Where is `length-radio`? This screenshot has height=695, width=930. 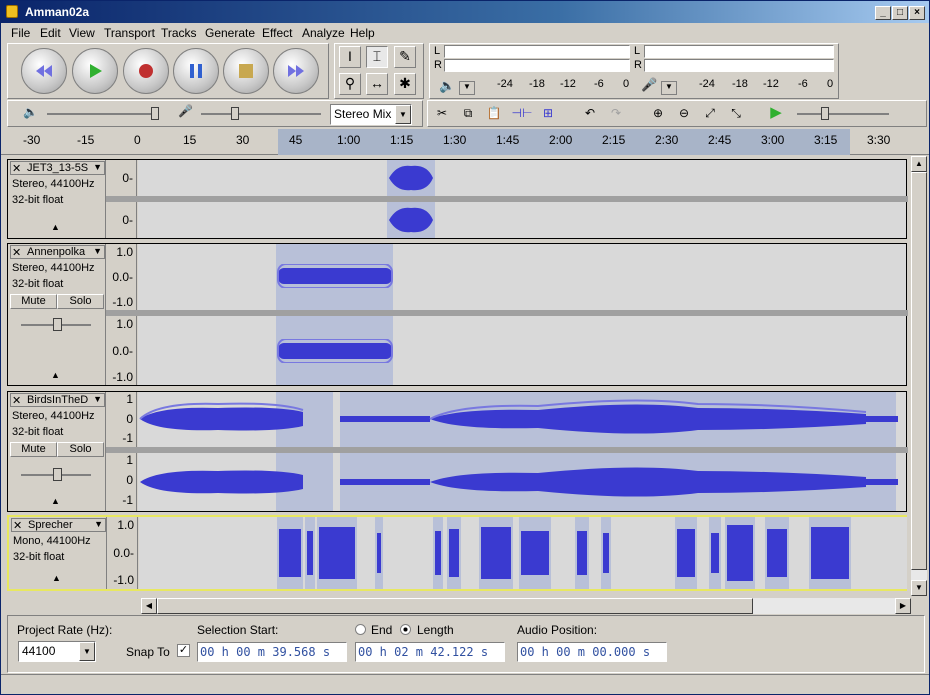 length-radio is located at coordinates (405, 629).